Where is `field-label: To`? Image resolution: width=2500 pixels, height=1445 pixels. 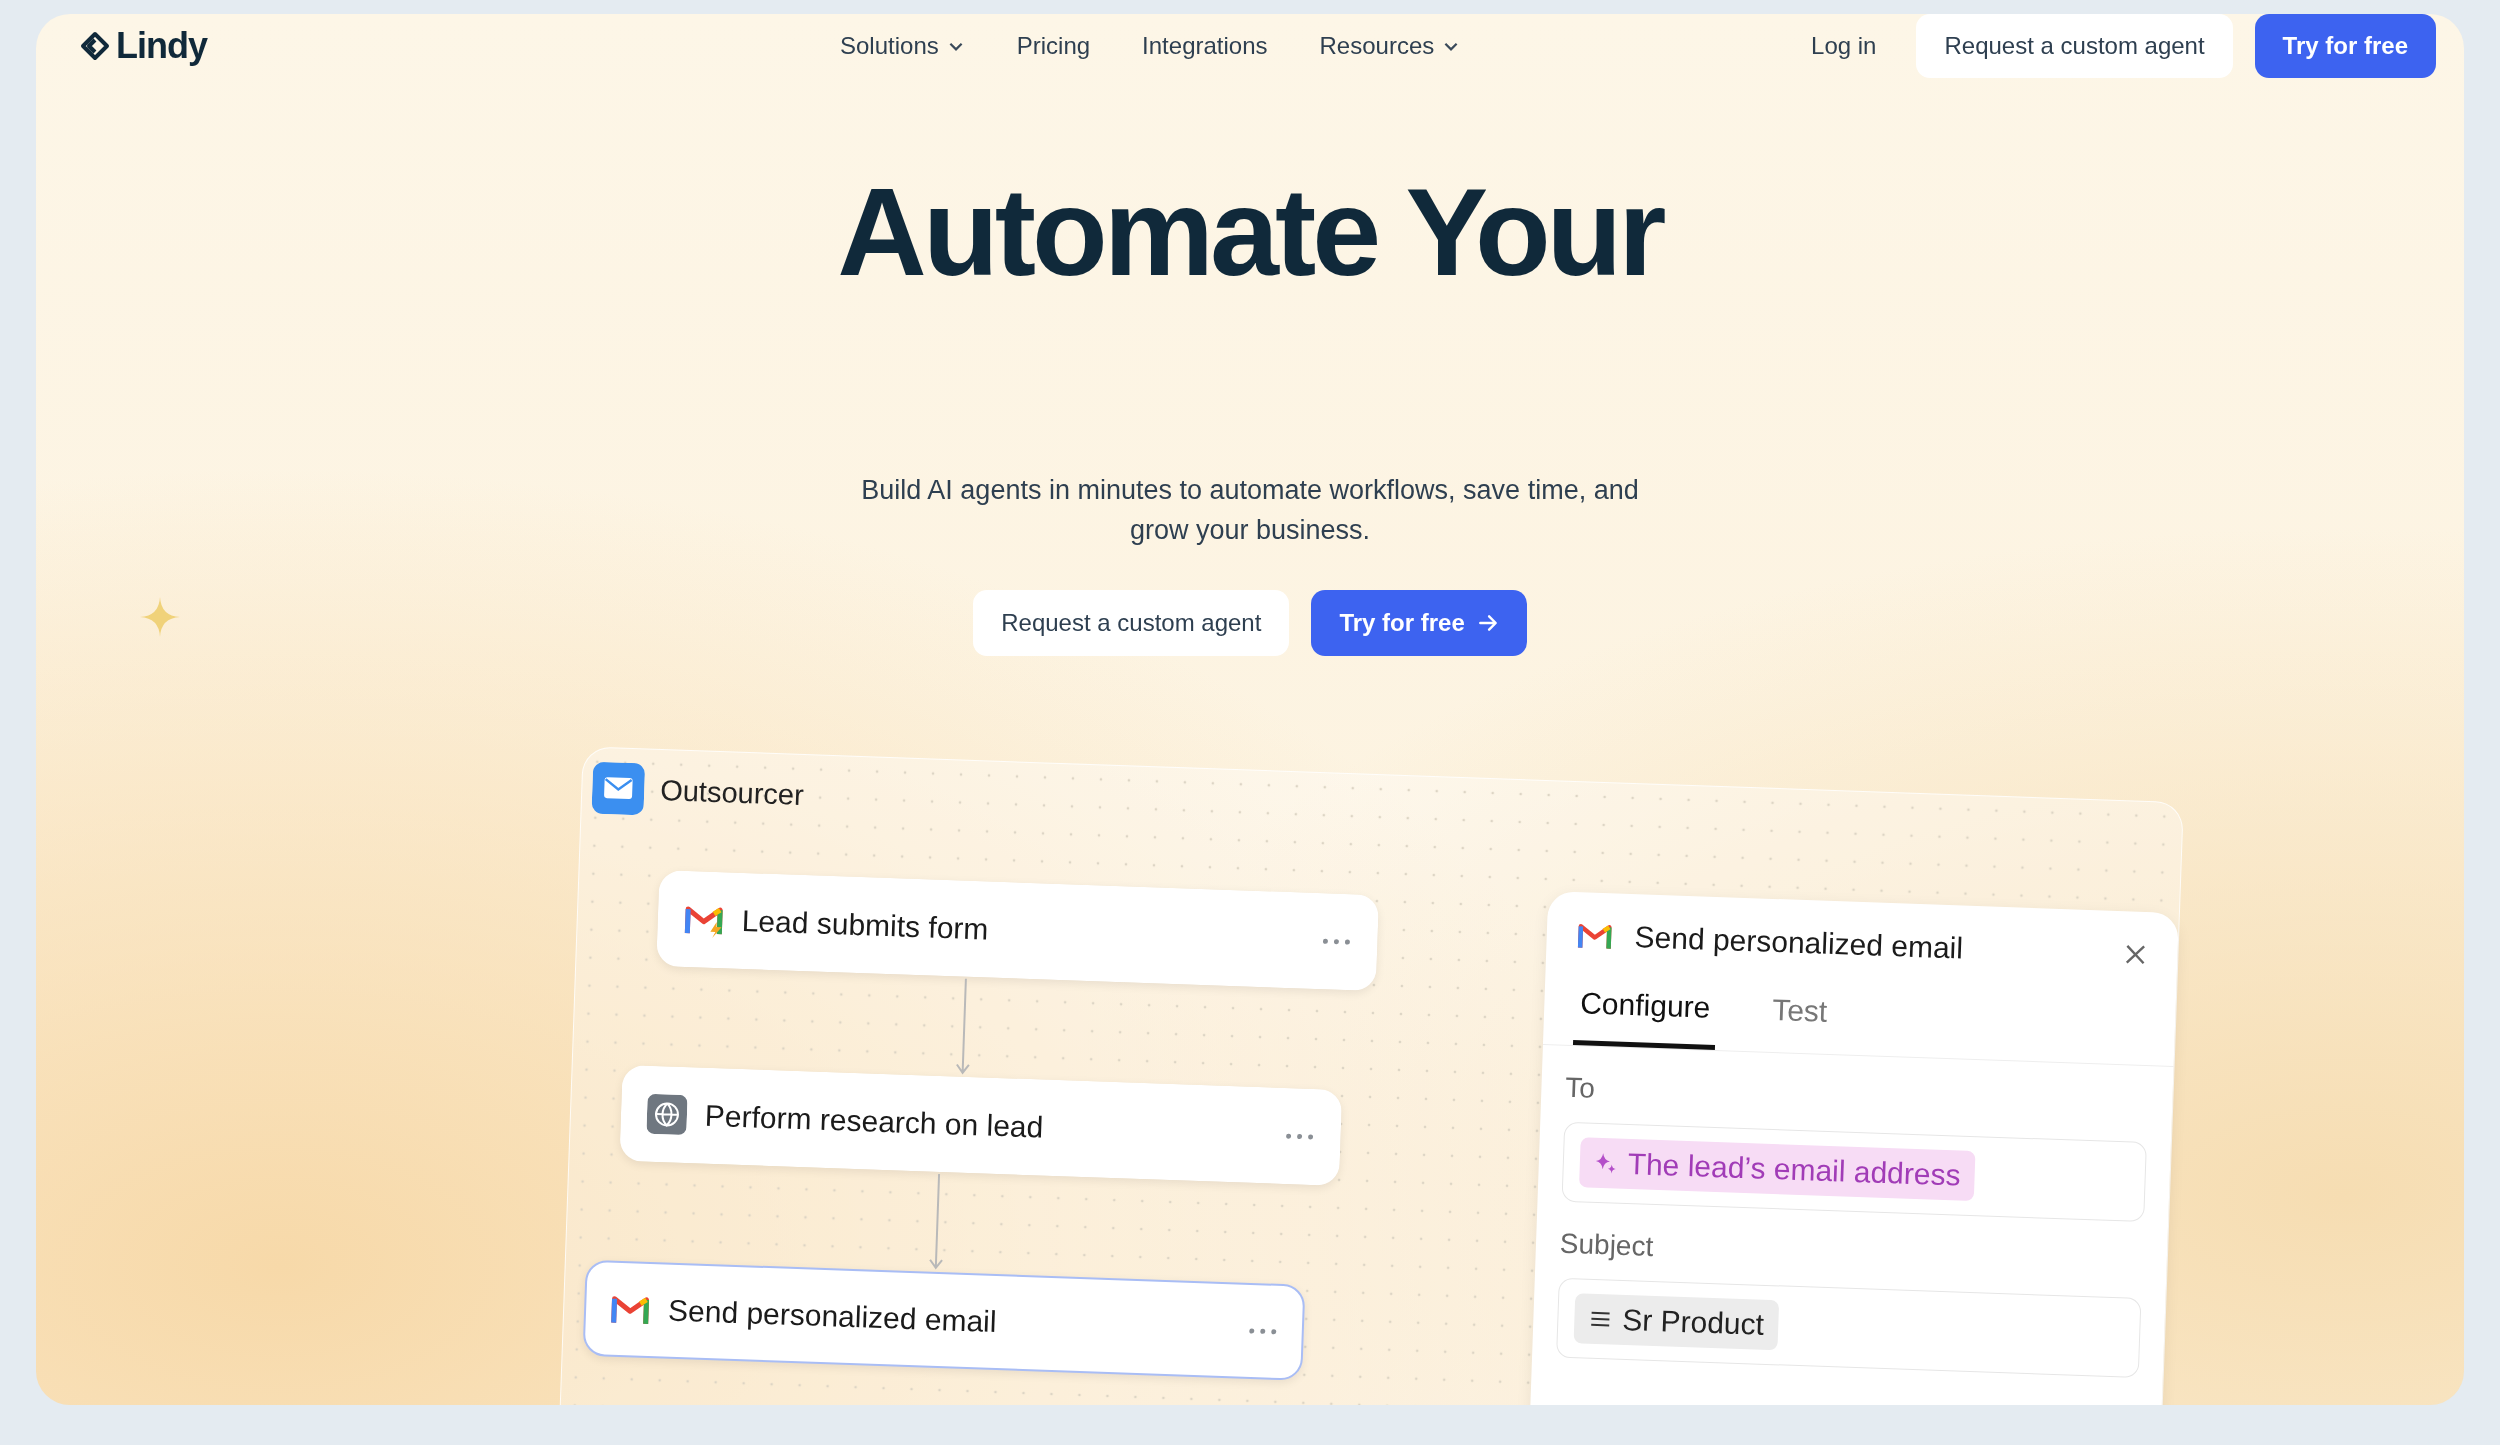 field-label: To is located at coordinates (1580, 1088).